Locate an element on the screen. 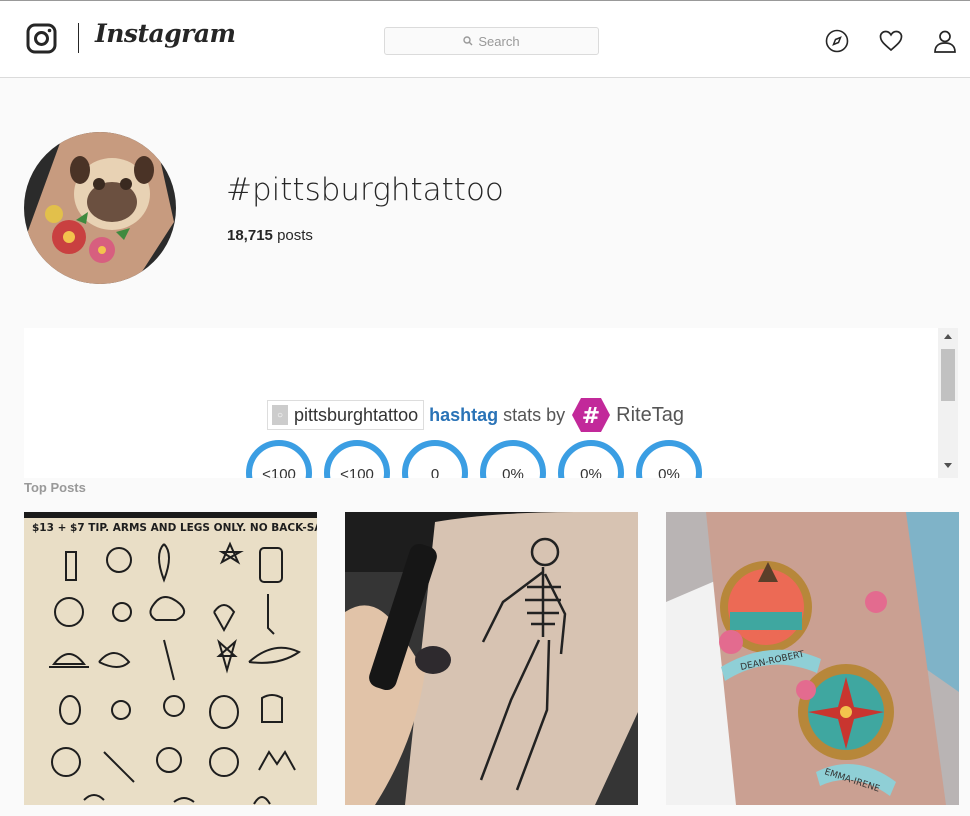  top-posts-heading: Top Posts is located at coordinates (55, 487).